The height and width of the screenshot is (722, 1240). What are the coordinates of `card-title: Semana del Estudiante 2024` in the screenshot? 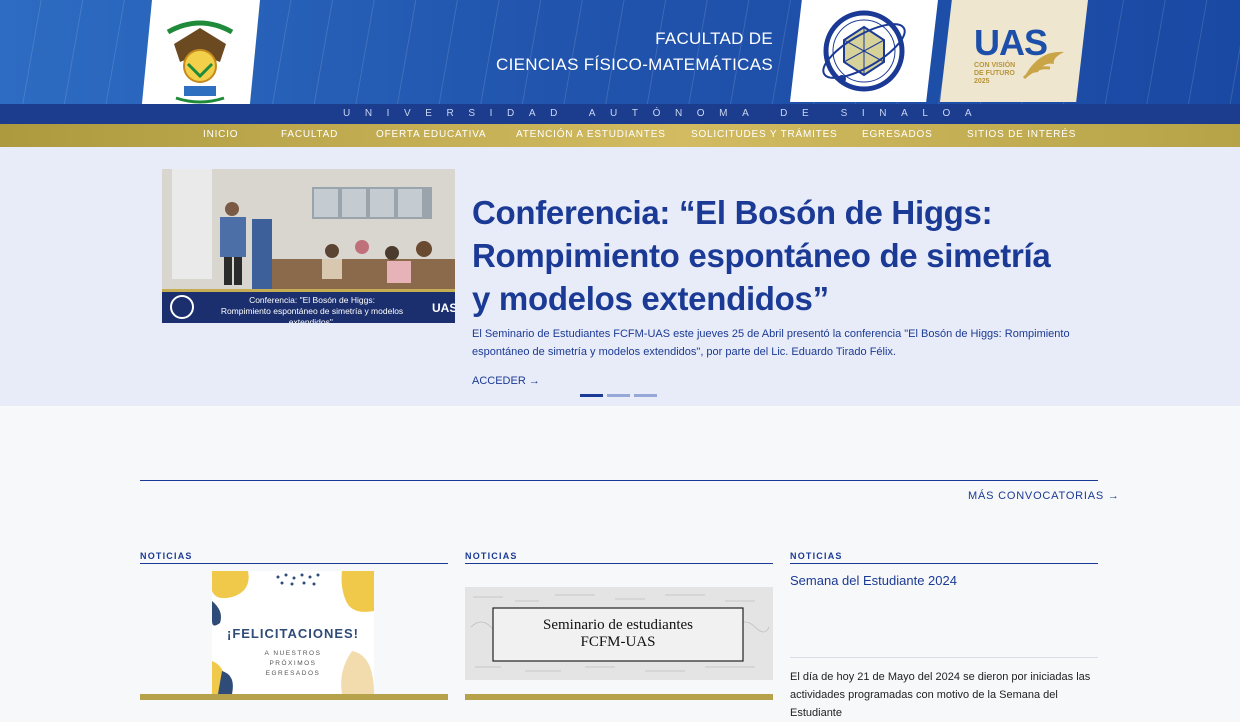 It's located at (873, 580).